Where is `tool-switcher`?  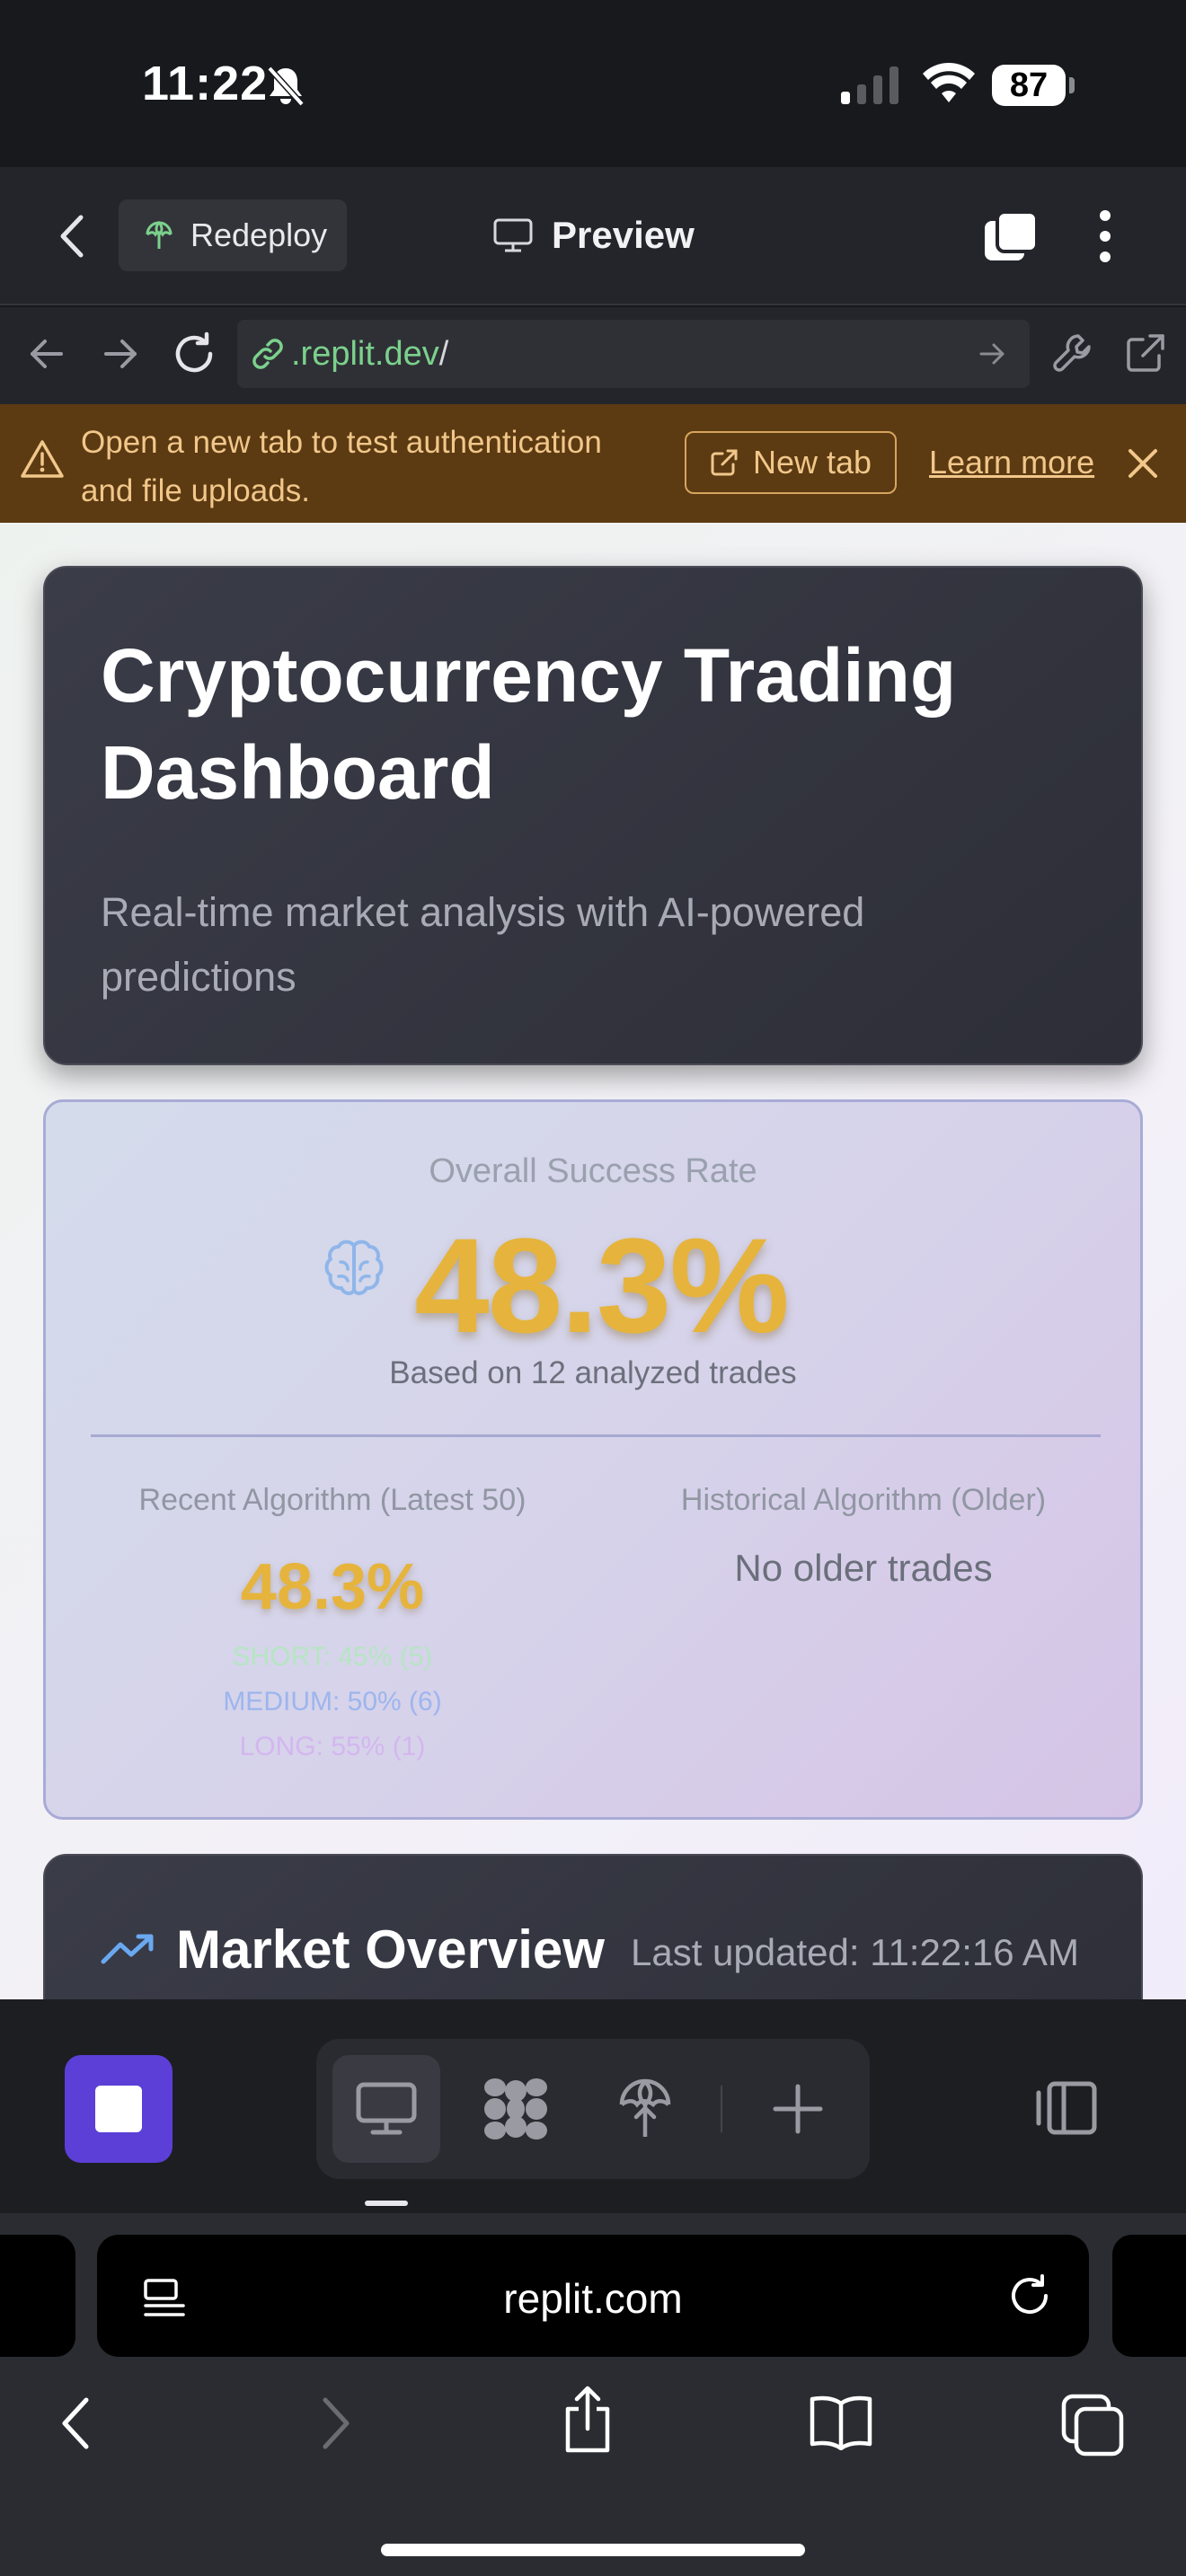 tool-switcher is located at coordinates (593, 2109).